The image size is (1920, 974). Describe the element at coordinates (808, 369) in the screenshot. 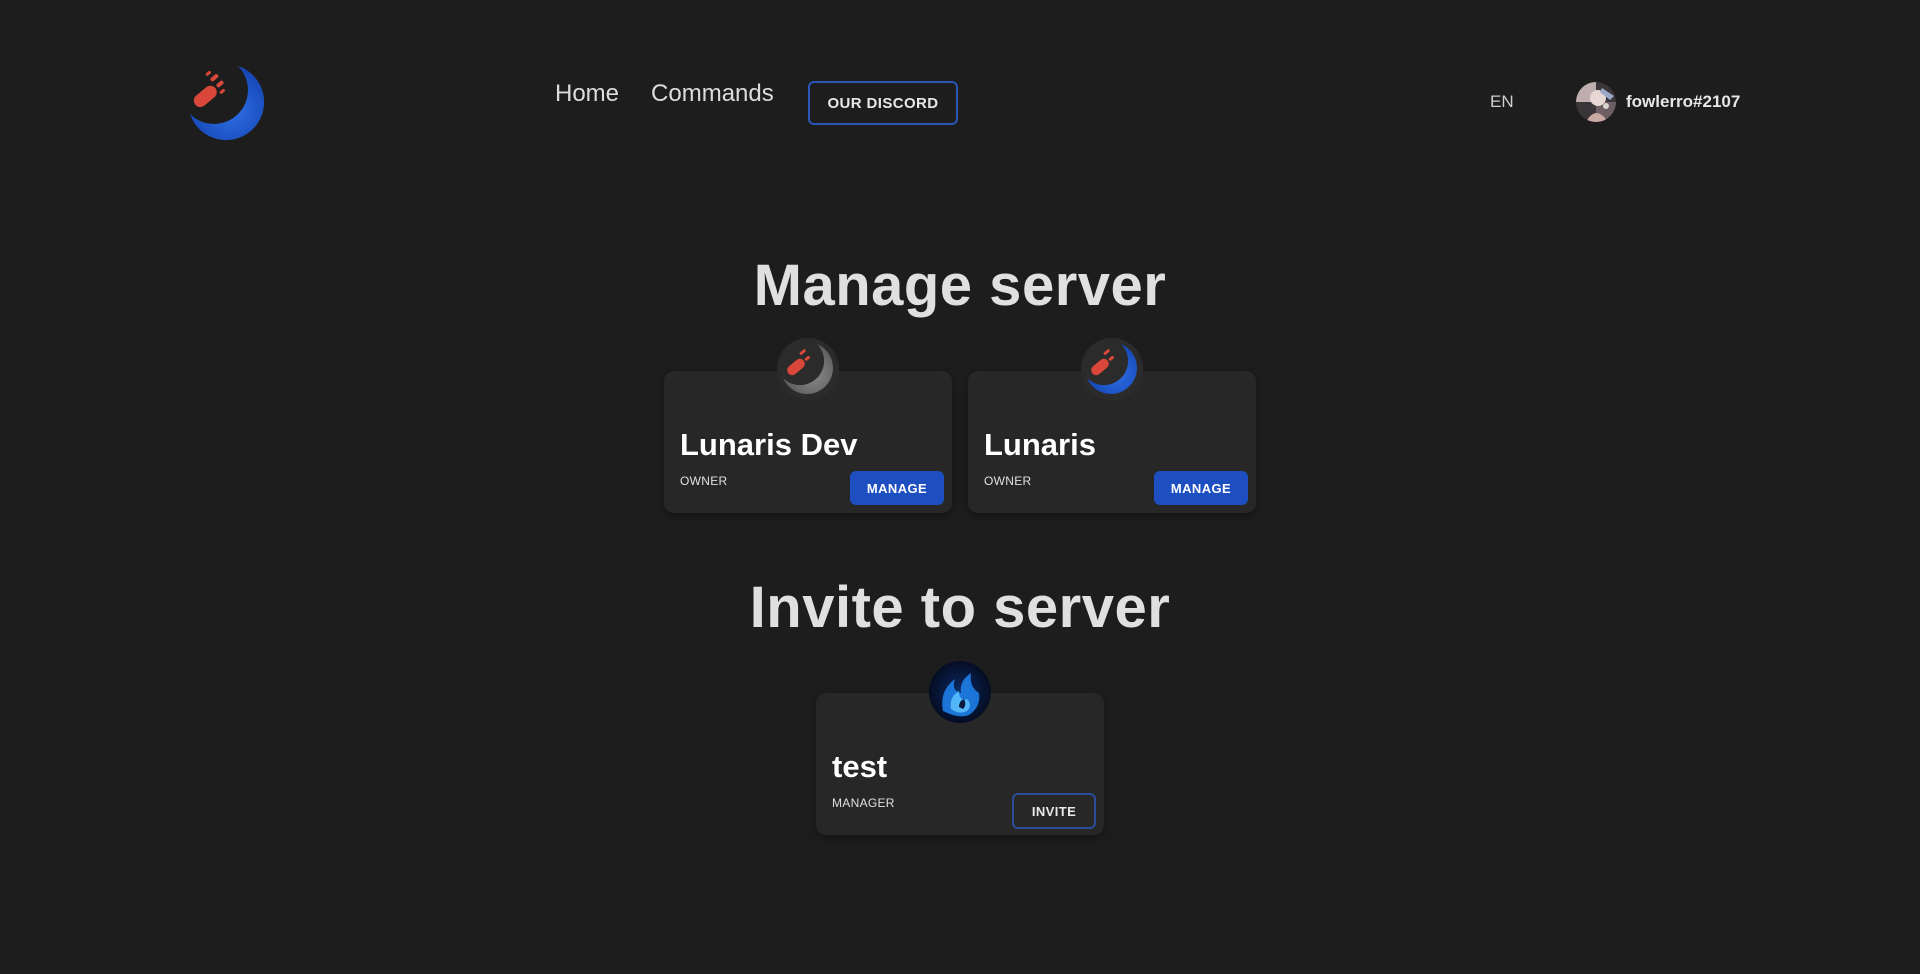

I see `lunaris-dev-logo-icon` at that location.